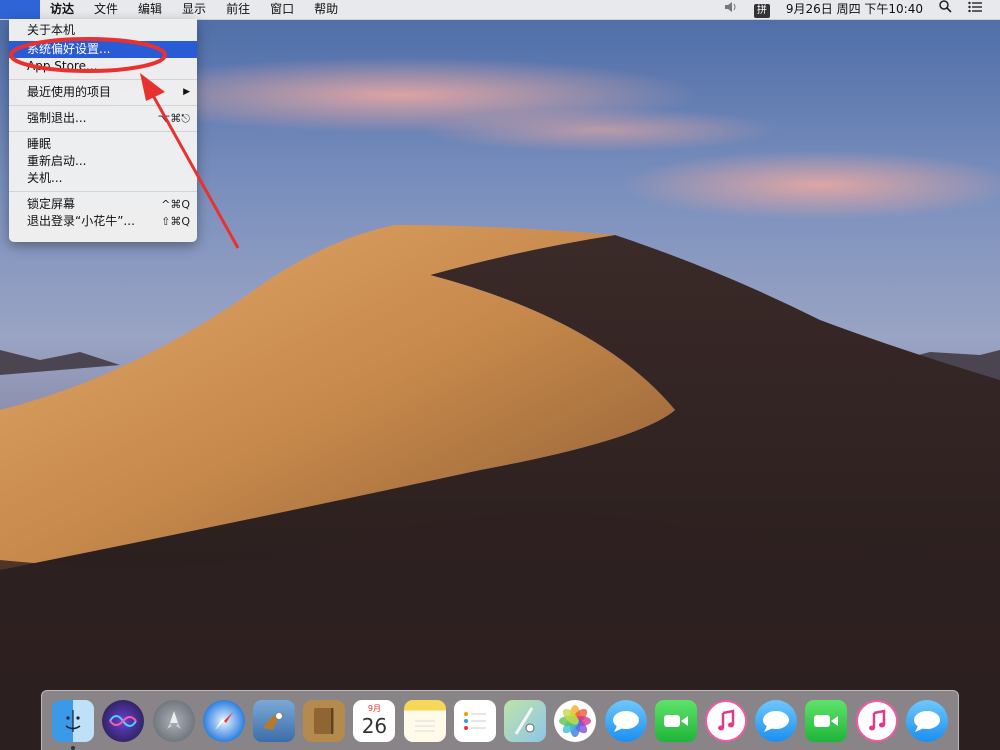  Describe the element at coordinates (103, 30) in the screenshot. I see `menu-item-about: 关于本机` at that location.